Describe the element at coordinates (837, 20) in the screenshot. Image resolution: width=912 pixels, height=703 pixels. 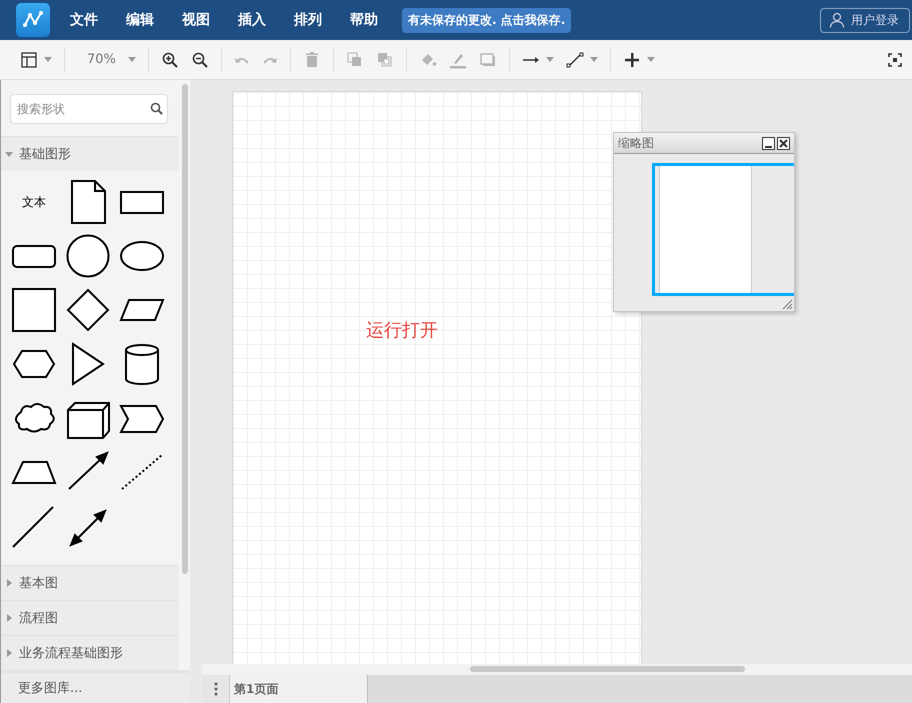
I see `user-icon` at that location.